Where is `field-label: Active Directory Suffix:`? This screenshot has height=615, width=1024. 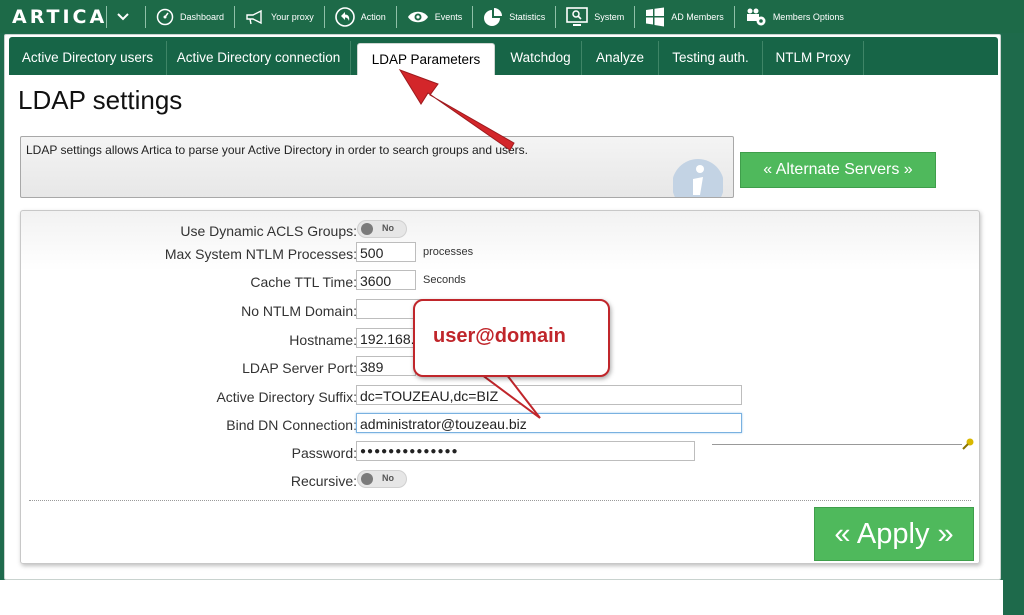
field-label: Active Directory Suffix: is located at coordinates (286, 397).